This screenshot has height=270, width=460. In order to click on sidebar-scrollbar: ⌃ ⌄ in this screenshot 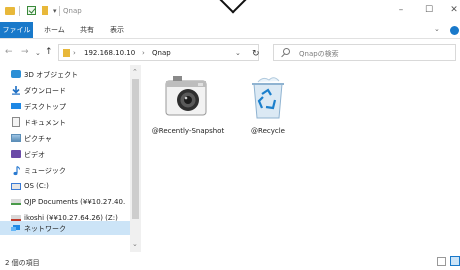, I will do `click(135, 158)`.